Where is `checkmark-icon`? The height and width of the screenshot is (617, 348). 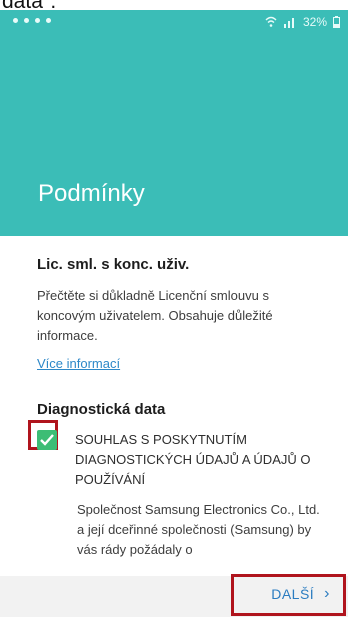 checkmark-icon is located at coordinates (47, 440).